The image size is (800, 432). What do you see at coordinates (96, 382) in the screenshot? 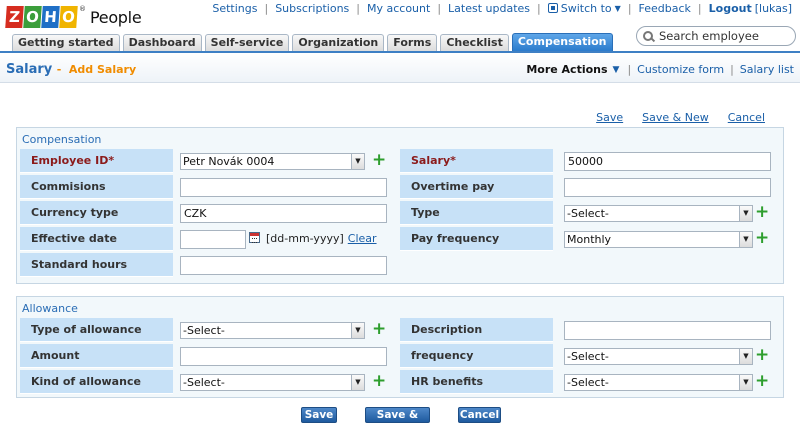
I see `kind-of-allowance-label: Kind of allowance` at bounding box center [96, 382].